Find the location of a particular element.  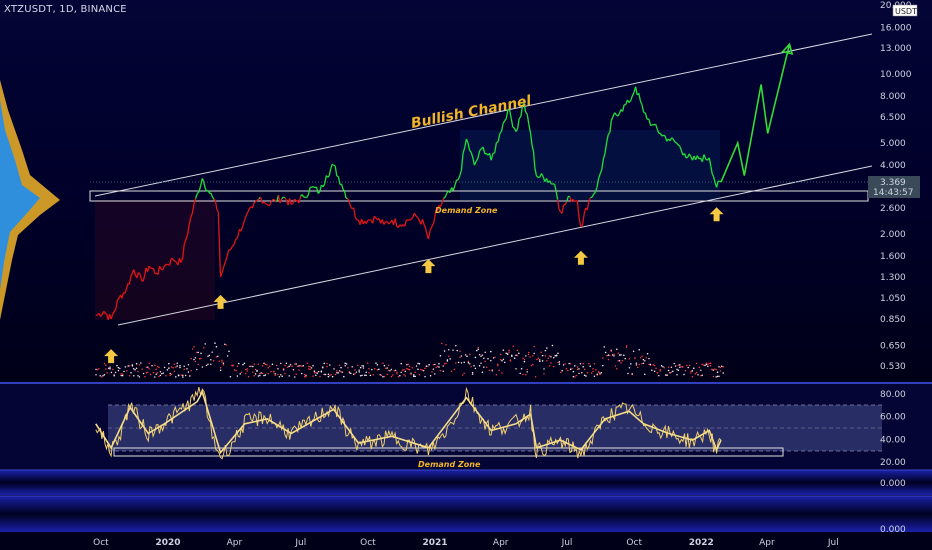

currency-badge: USDT is located at coordinates (905, 10).